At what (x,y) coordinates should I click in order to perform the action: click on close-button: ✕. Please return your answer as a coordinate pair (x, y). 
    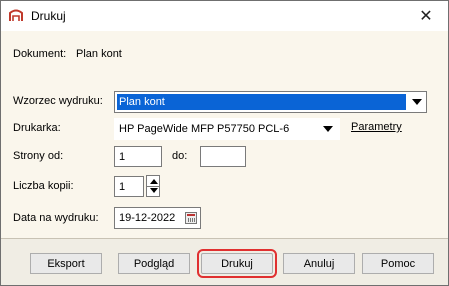
    Looking at the image, I should click on (426, 16).